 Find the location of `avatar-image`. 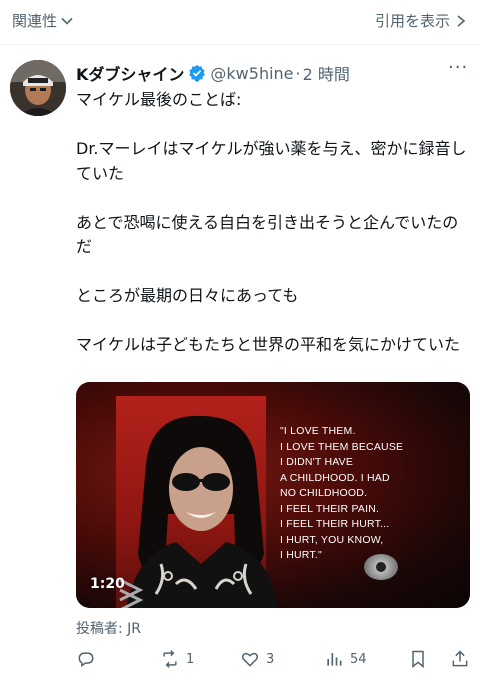

avatar-image is located at coordinates (38, 88).